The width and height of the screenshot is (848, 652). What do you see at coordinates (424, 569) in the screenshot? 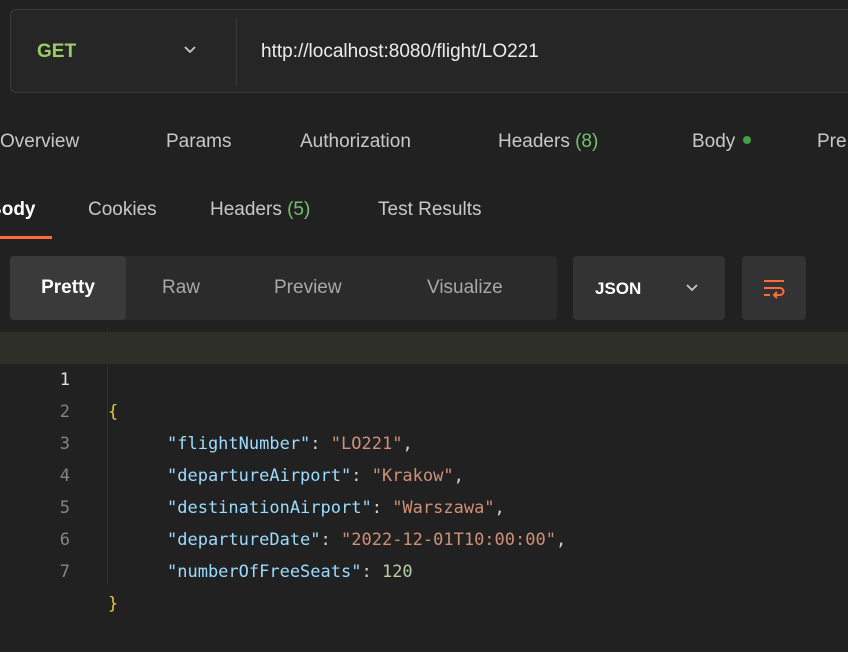
I see `code-line: 7 }` at bounding box center [424, 569].